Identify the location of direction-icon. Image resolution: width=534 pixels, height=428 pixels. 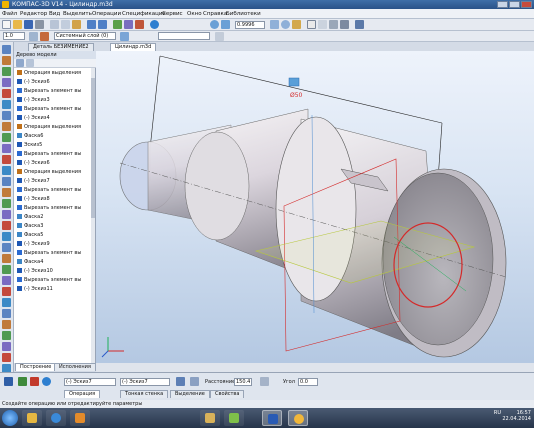
(180, 381).